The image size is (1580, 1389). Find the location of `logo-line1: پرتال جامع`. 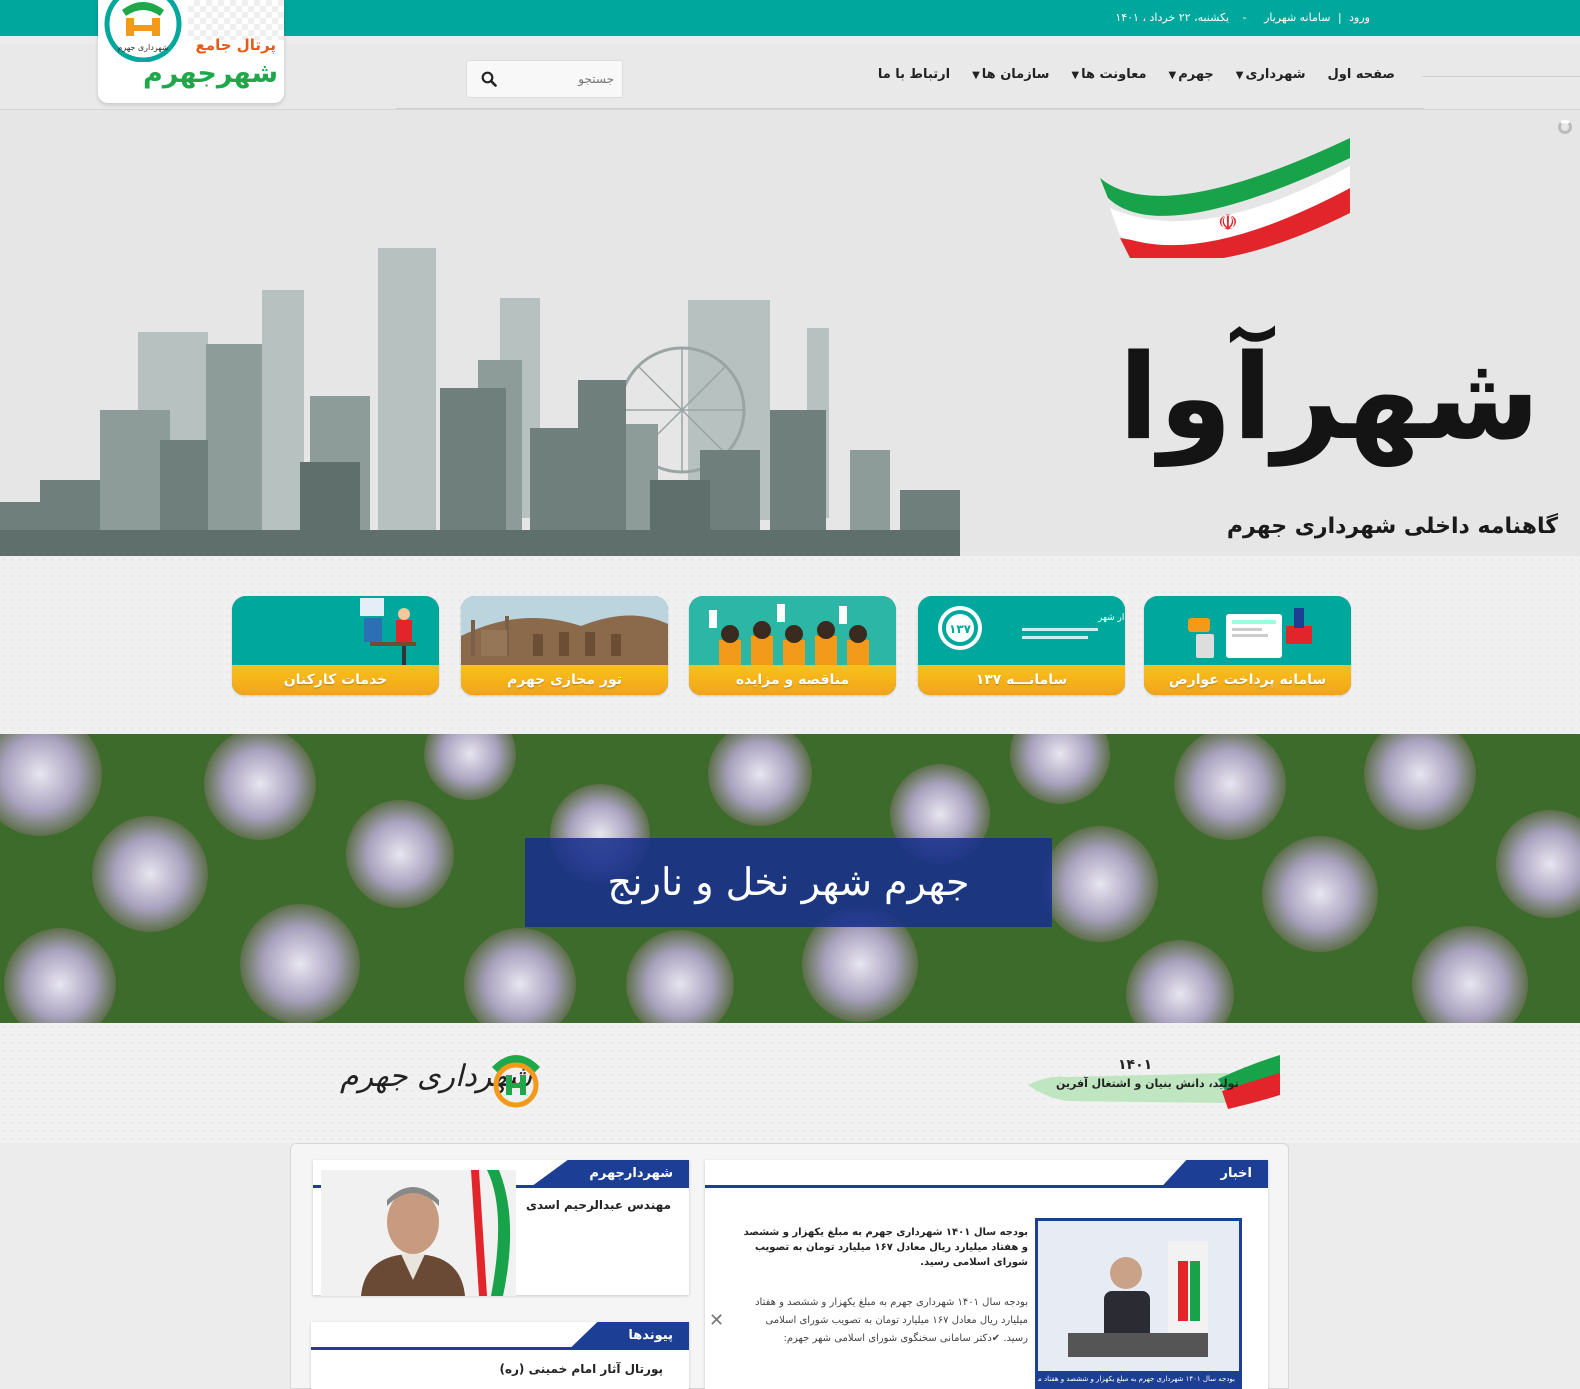

logo-line1: پرتال جامع is located at coordinates (235, 45).